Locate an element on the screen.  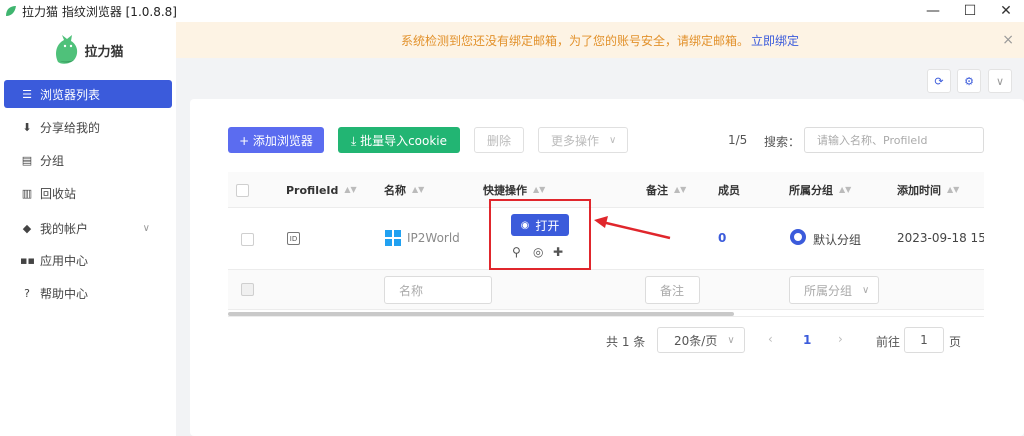
sidebar-item-shared: ⬇ 分享给我的 is located at coordinates (88, 127).